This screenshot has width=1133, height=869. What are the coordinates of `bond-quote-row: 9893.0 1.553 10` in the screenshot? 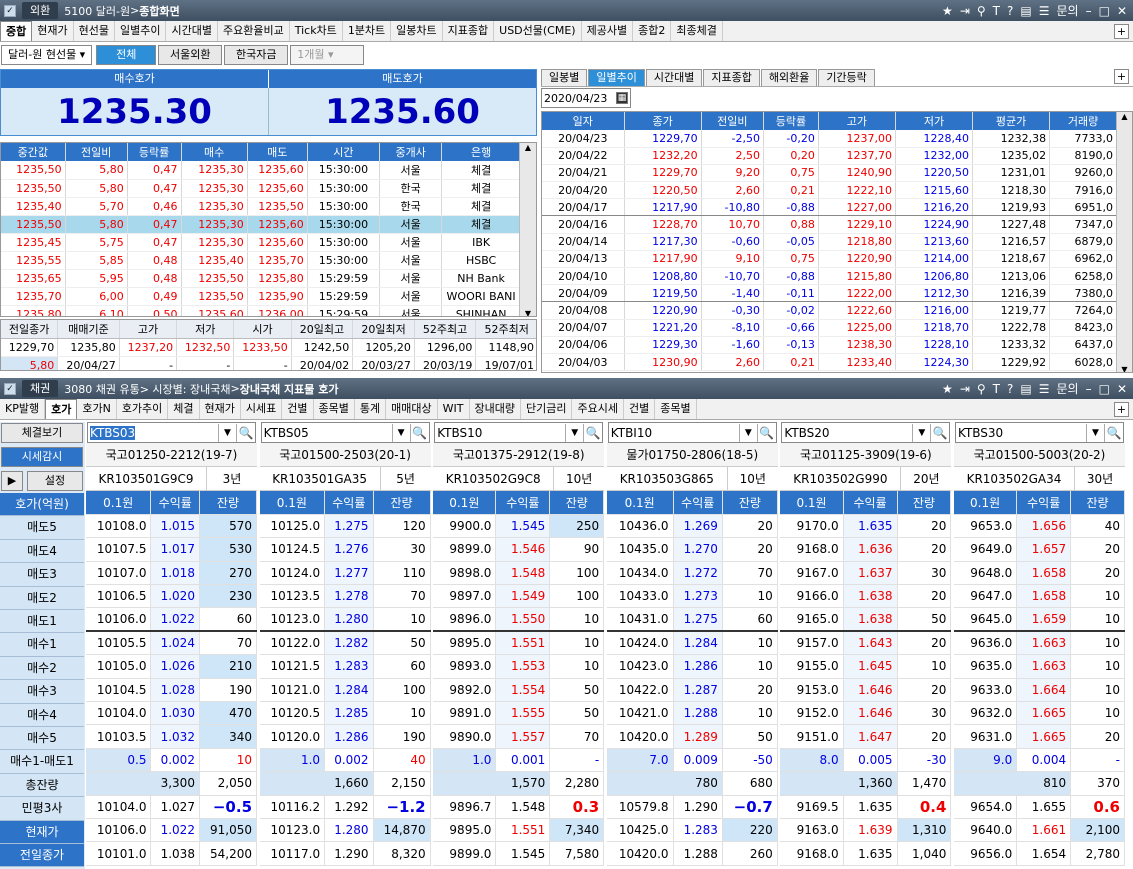 It's located at (519, 666).